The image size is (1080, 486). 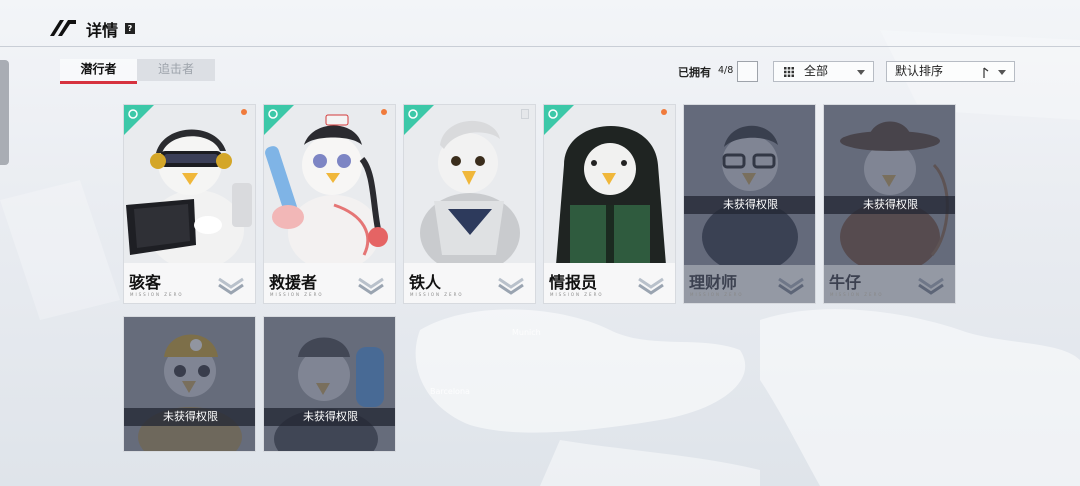 What do you see at coordinates (609, 204) in the screenshot?
I see `character-card-intel-agent: 情报员 MISSION ZERO` at bounding box center [609, 204].